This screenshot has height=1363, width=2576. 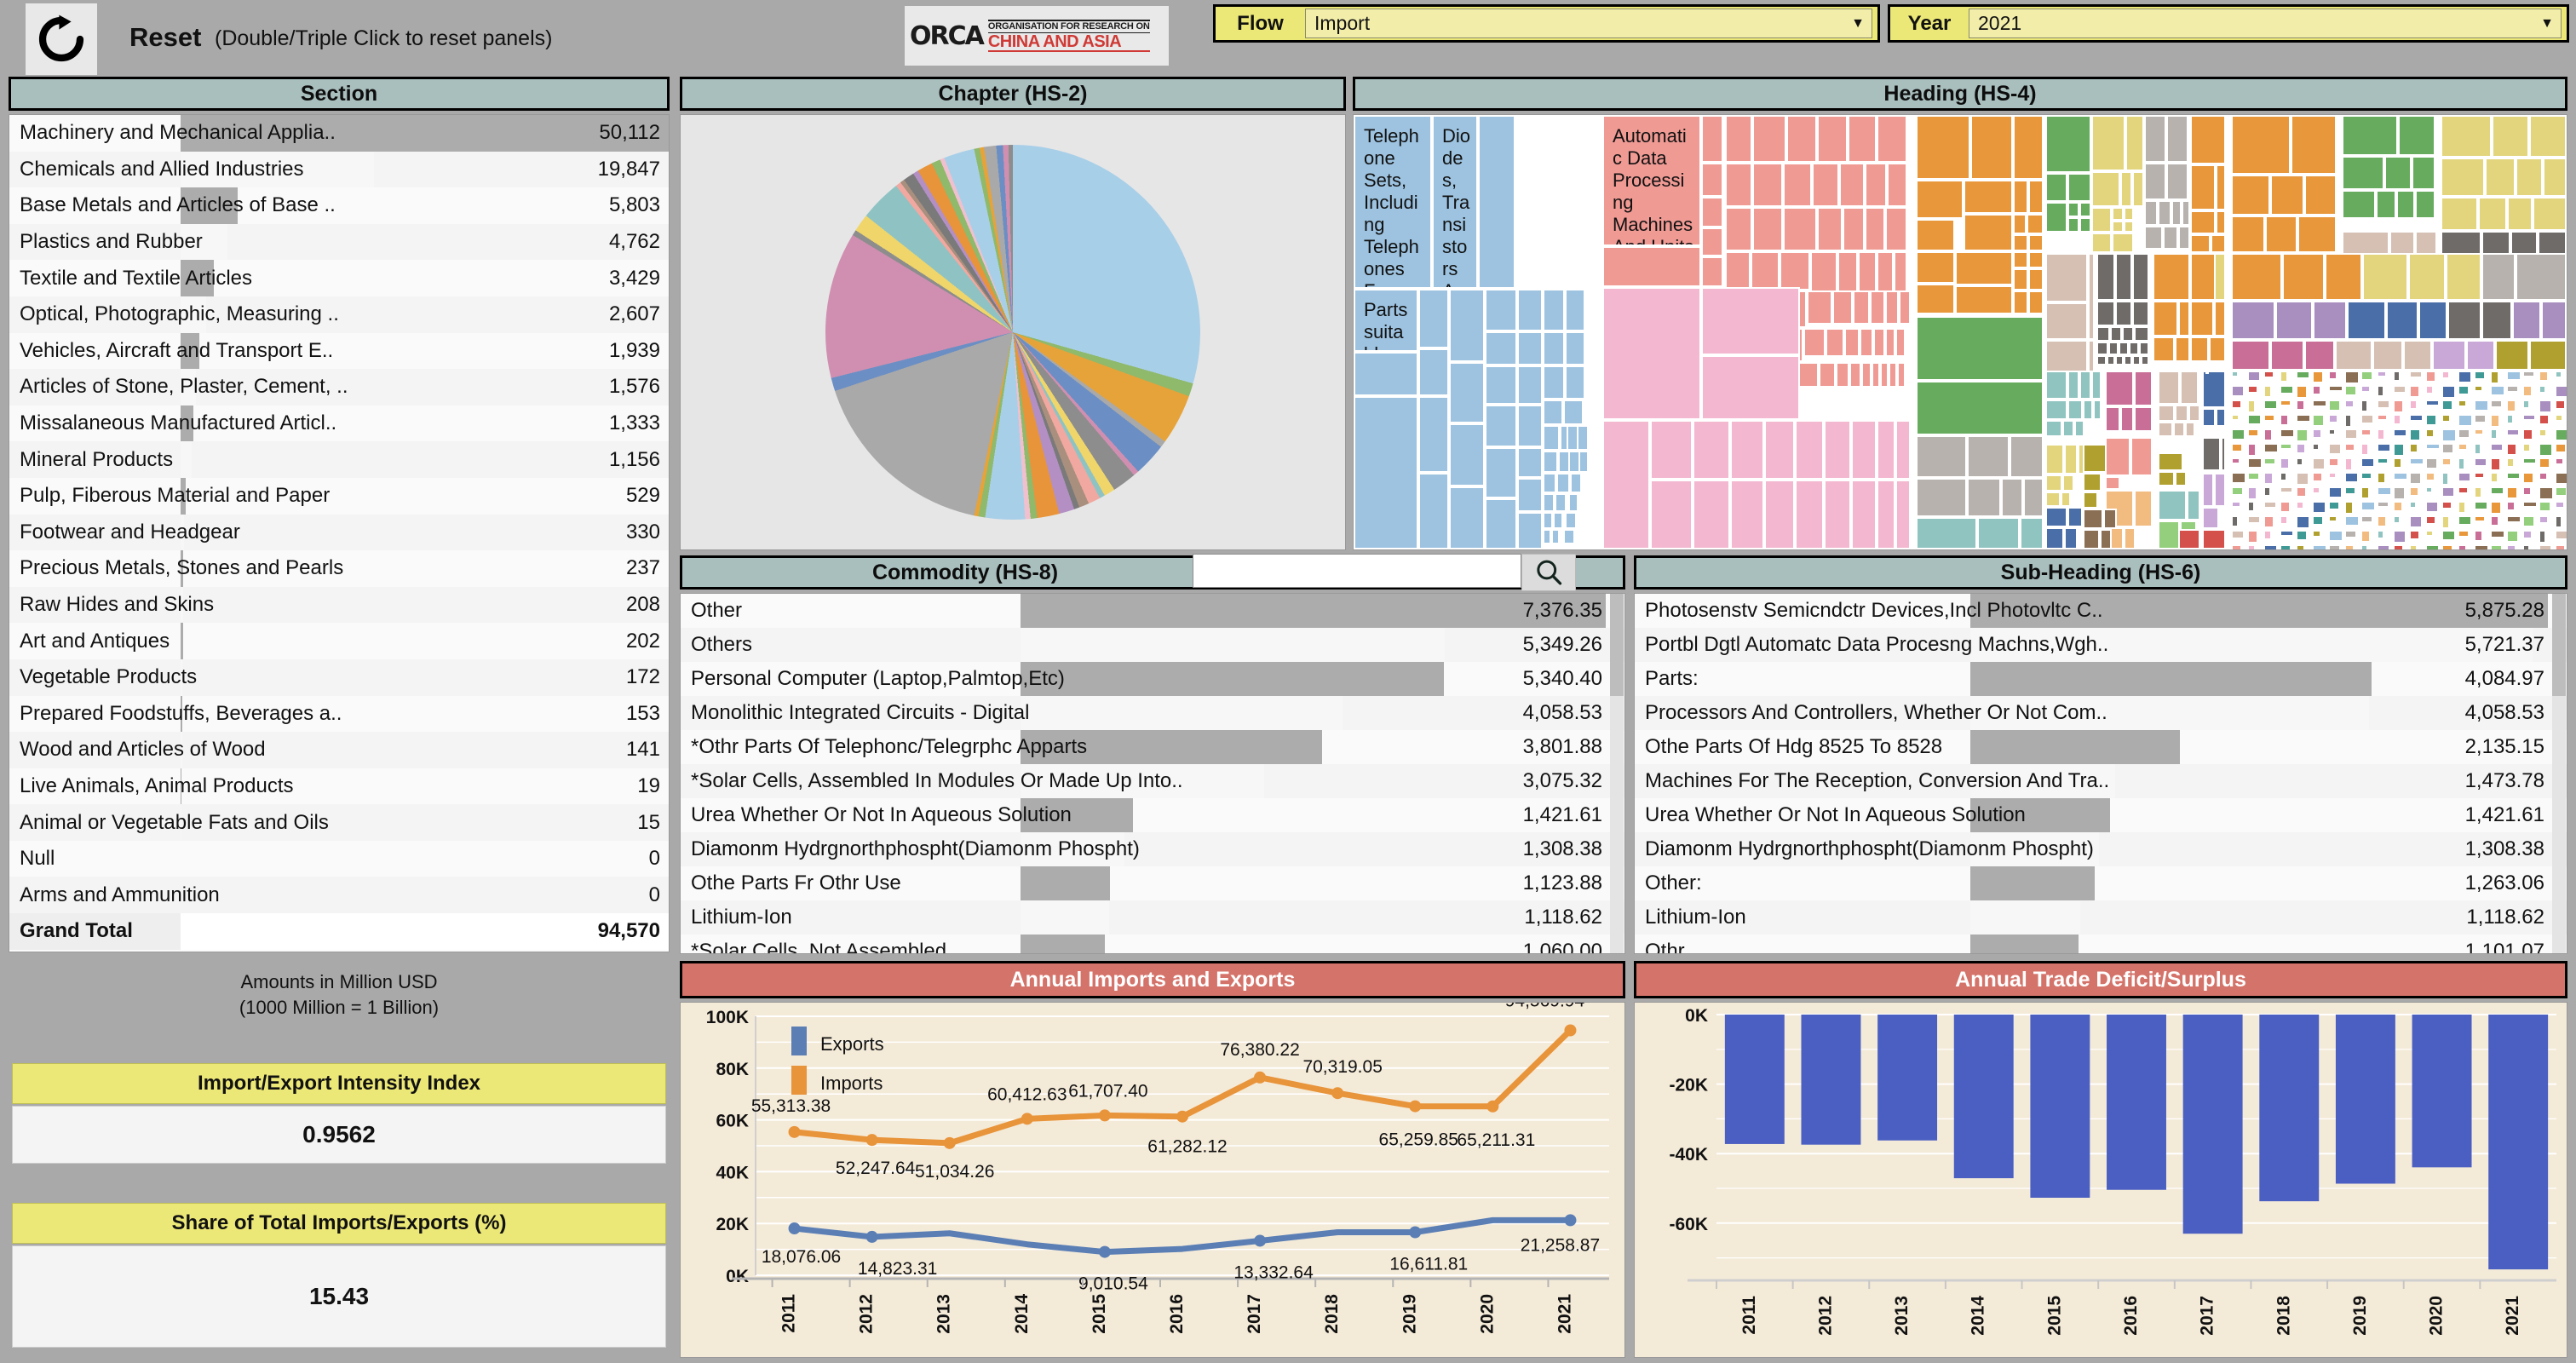 What do you see at coordinates (2101, 747) in the screenshot?
I see `table-row: Othe Parts Of Hdg 8525 To 8528 2,135.15` at bounding box center [2101, 747].